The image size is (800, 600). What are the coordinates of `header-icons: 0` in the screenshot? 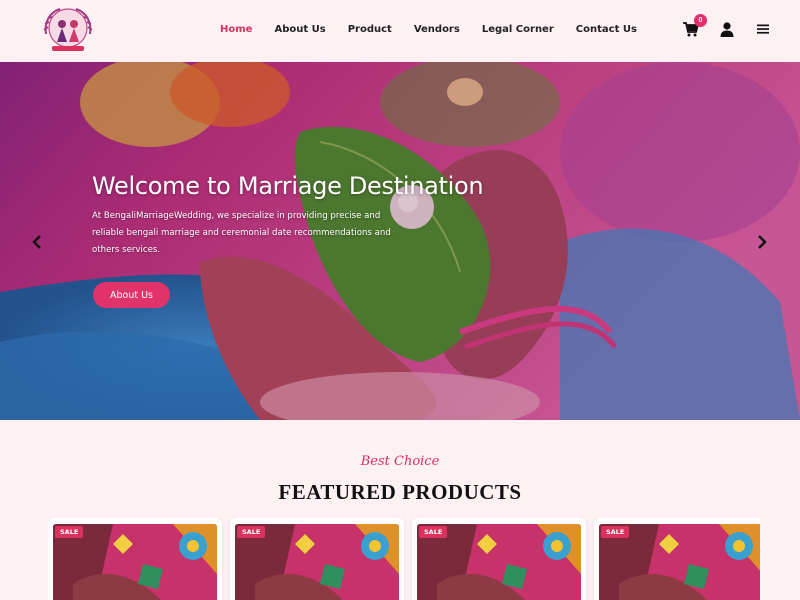 It's located at (727, 26).